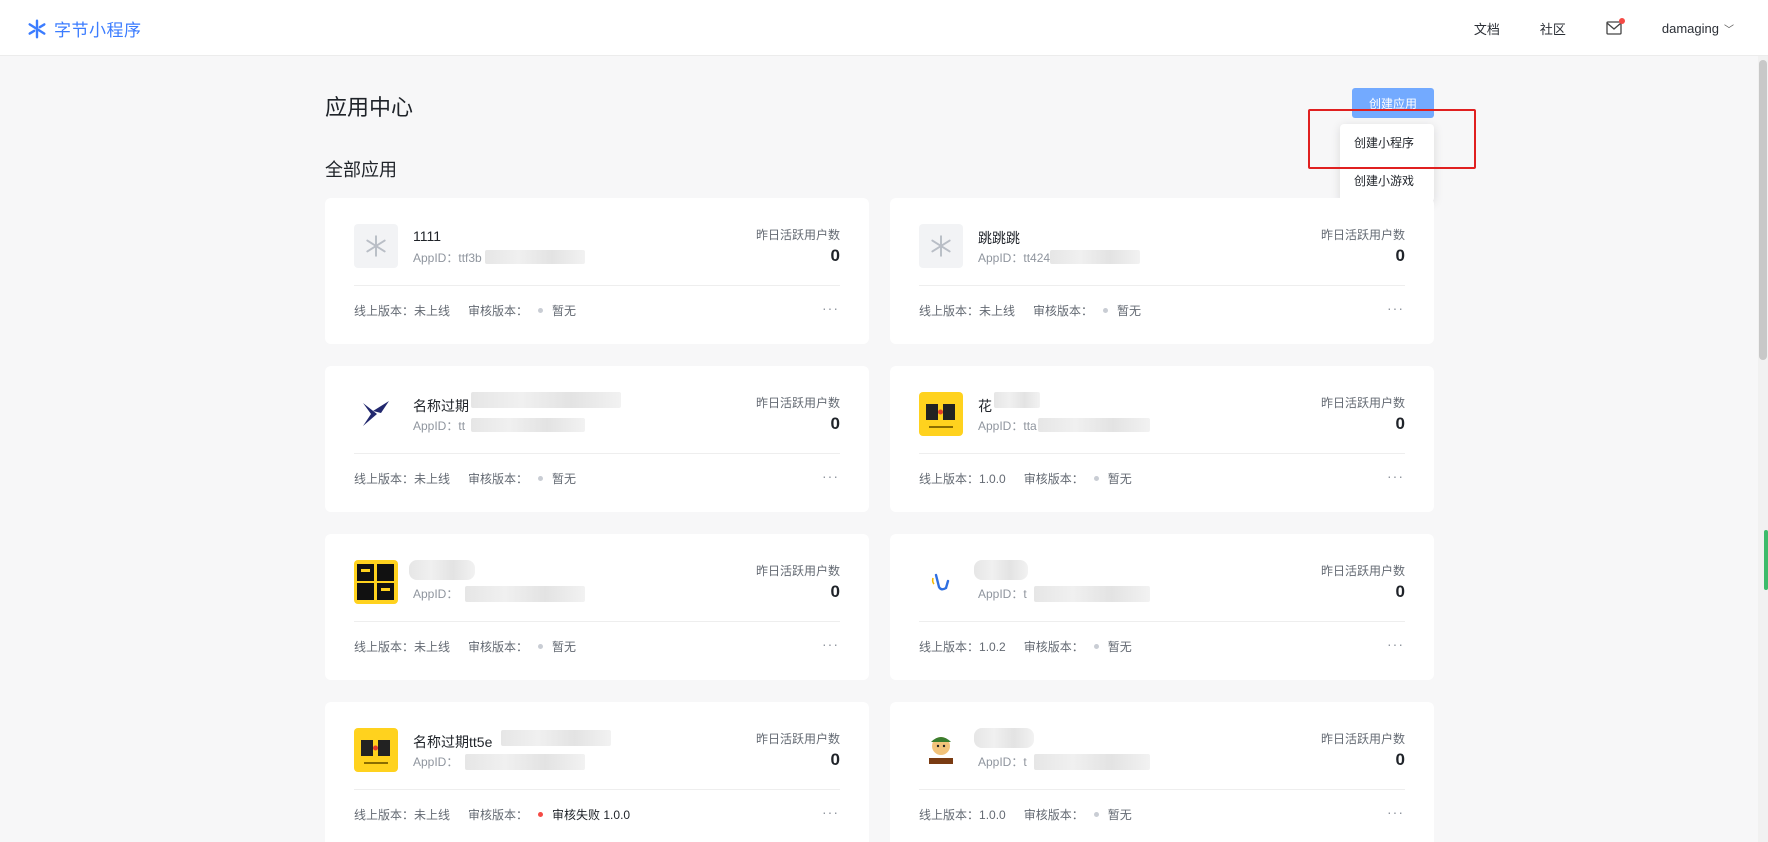 This screenshot has height=842, width=1768. Describe the element at coordinates (1766, 560) in the screenshot. I see `side-indicator` at that location.